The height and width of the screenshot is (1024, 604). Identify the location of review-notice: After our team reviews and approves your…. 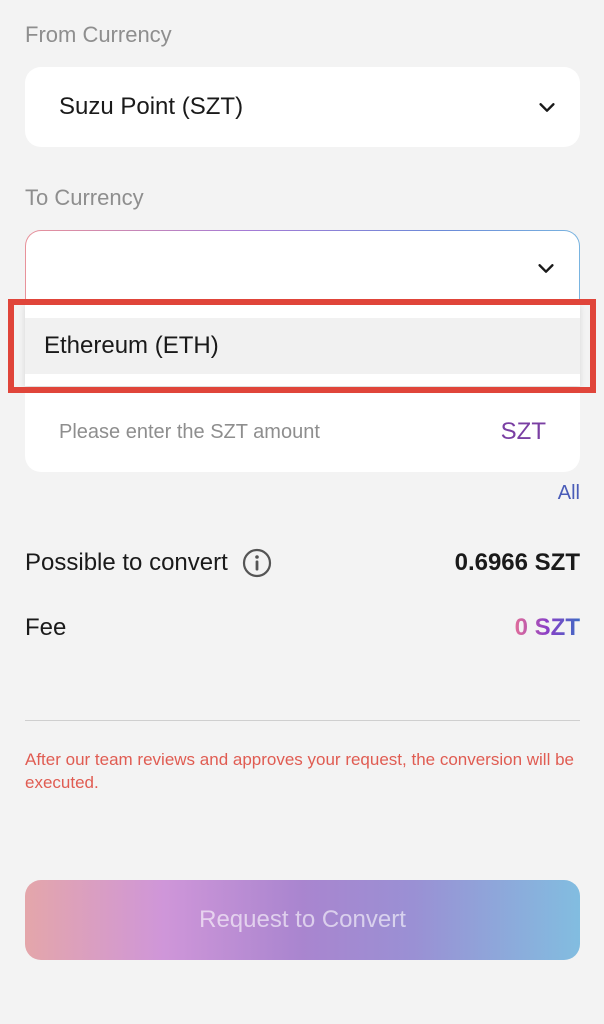
(299, 771).